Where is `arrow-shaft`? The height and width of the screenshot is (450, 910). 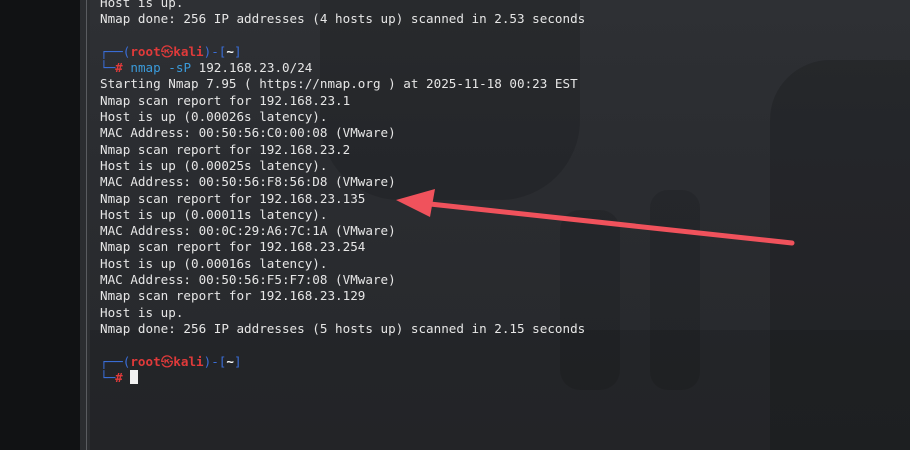
arrow-shaft is located at coordinates (611, 223).